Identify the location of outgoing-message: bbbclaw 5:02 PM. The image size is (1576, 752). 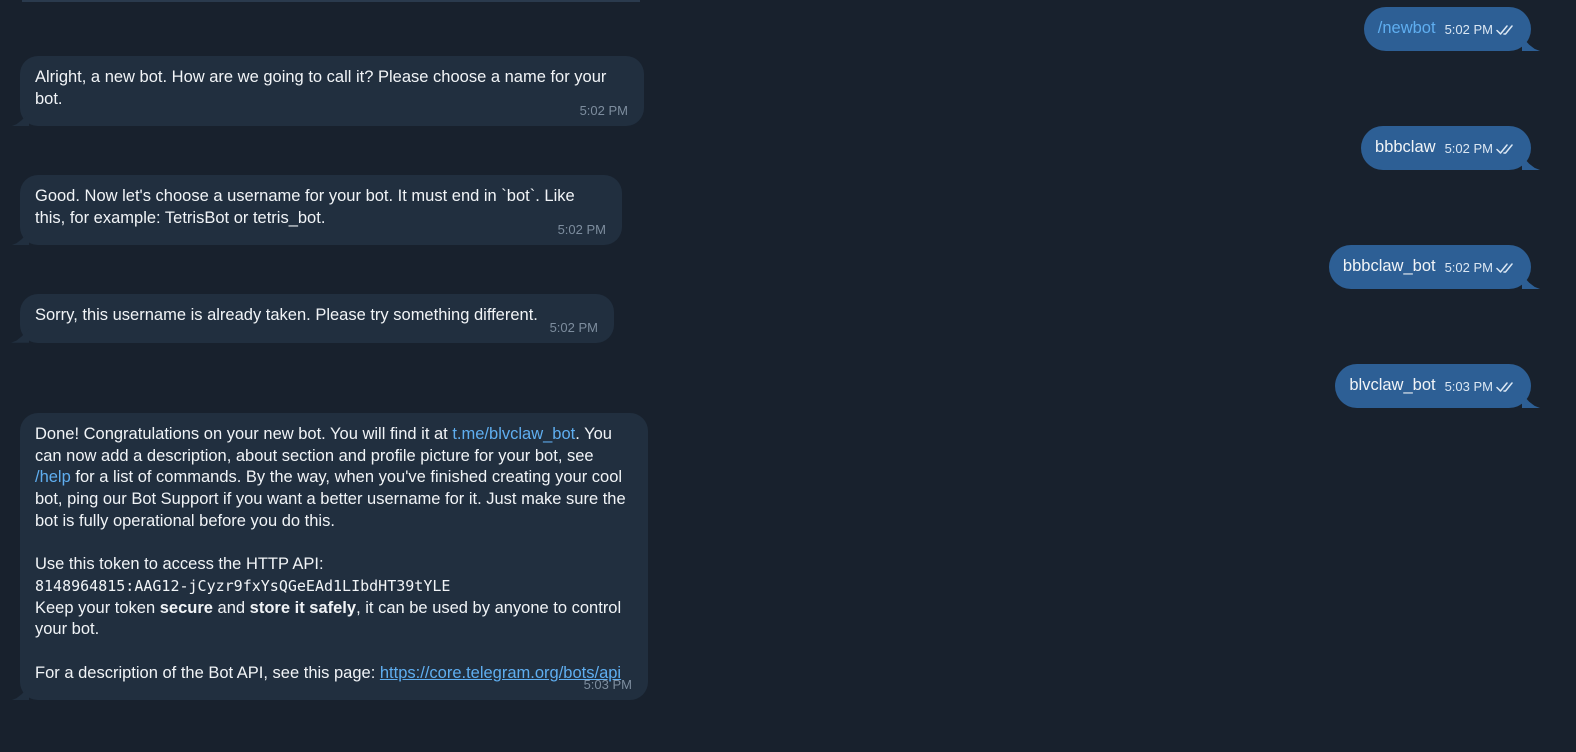
(1446, 148).